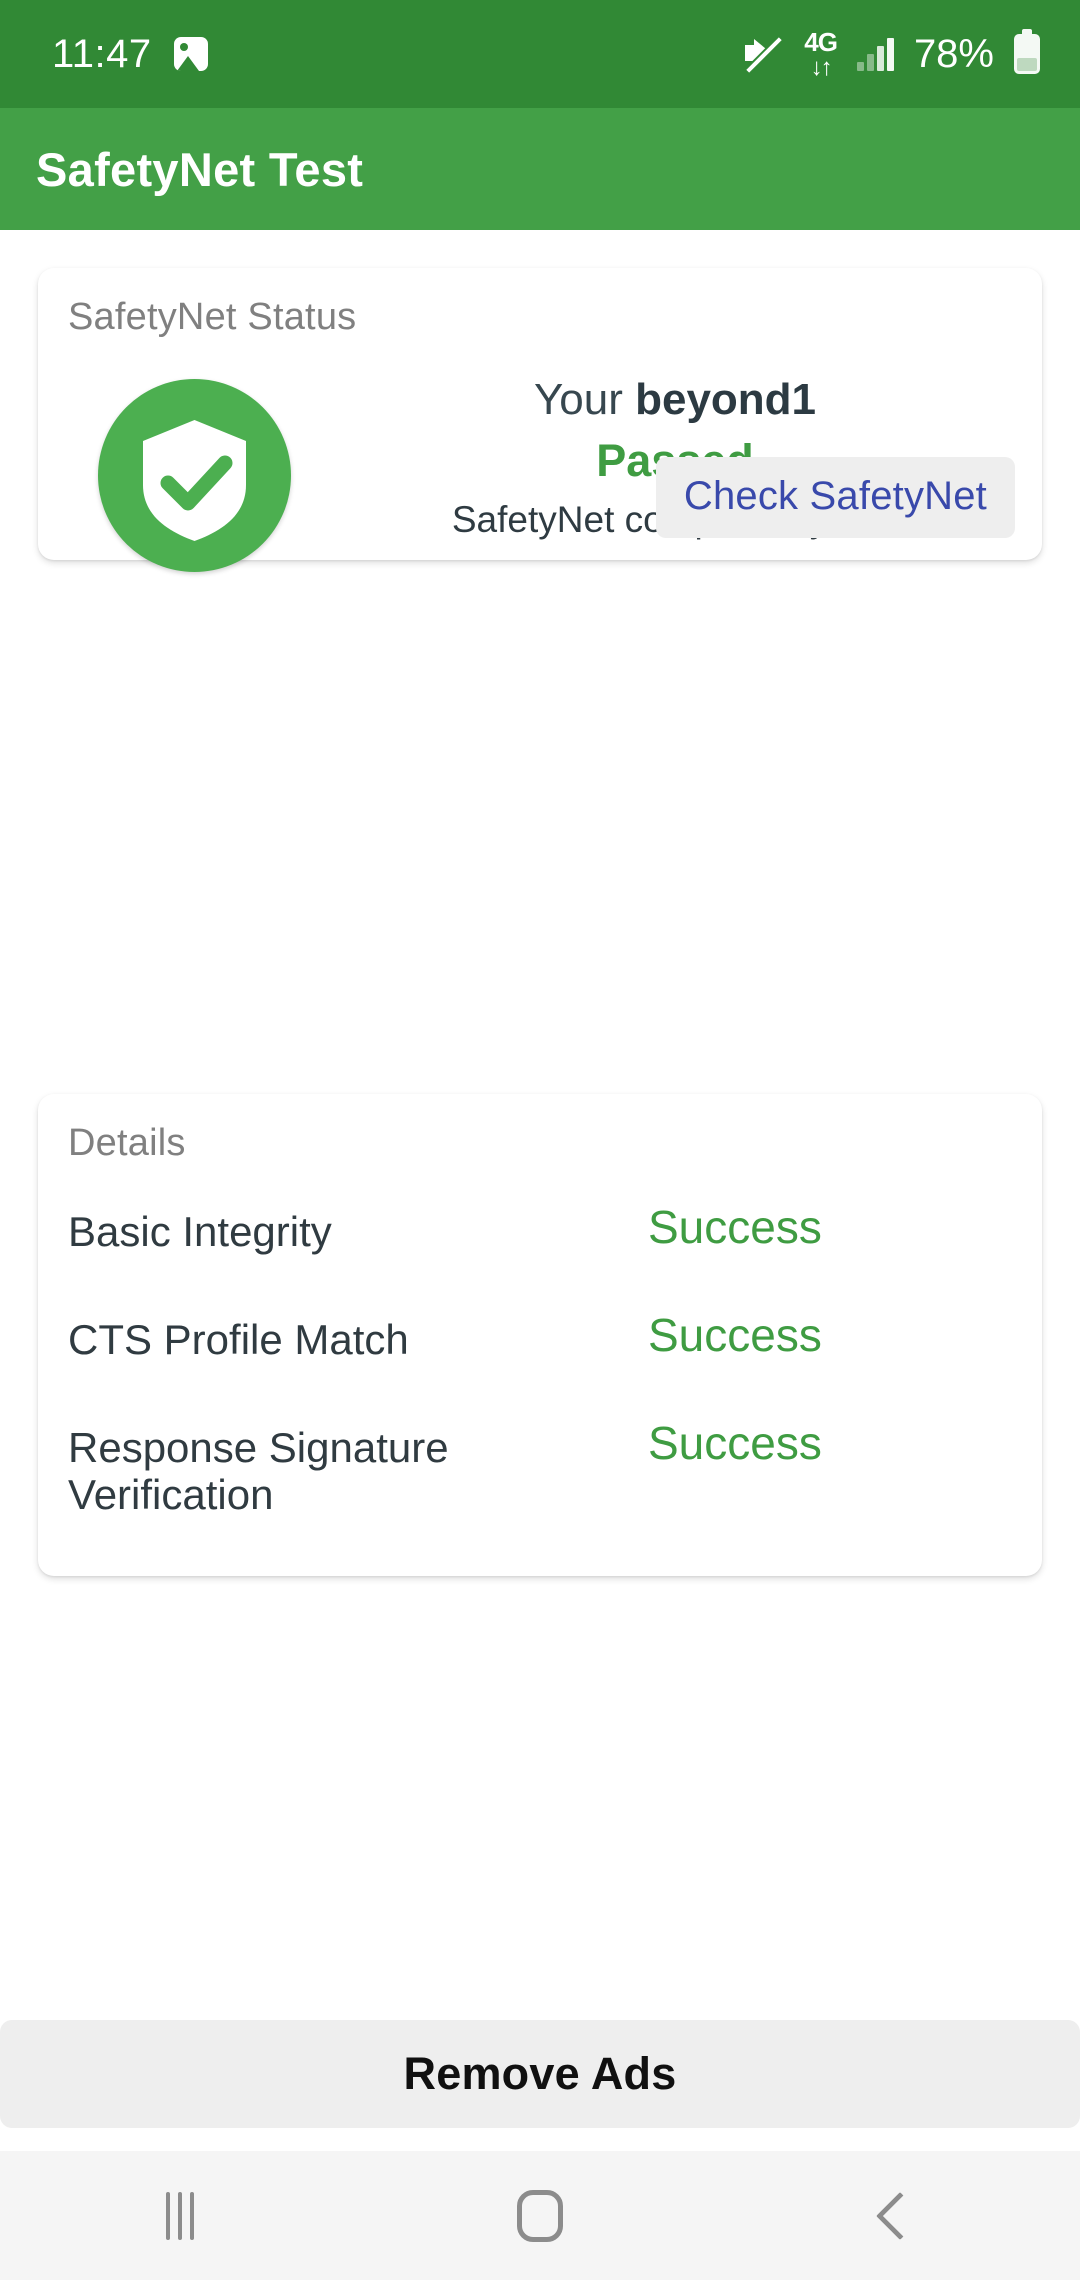  I want to click on status-bar: 11:47 4G ↓↑ 78%, so click(540, 54).